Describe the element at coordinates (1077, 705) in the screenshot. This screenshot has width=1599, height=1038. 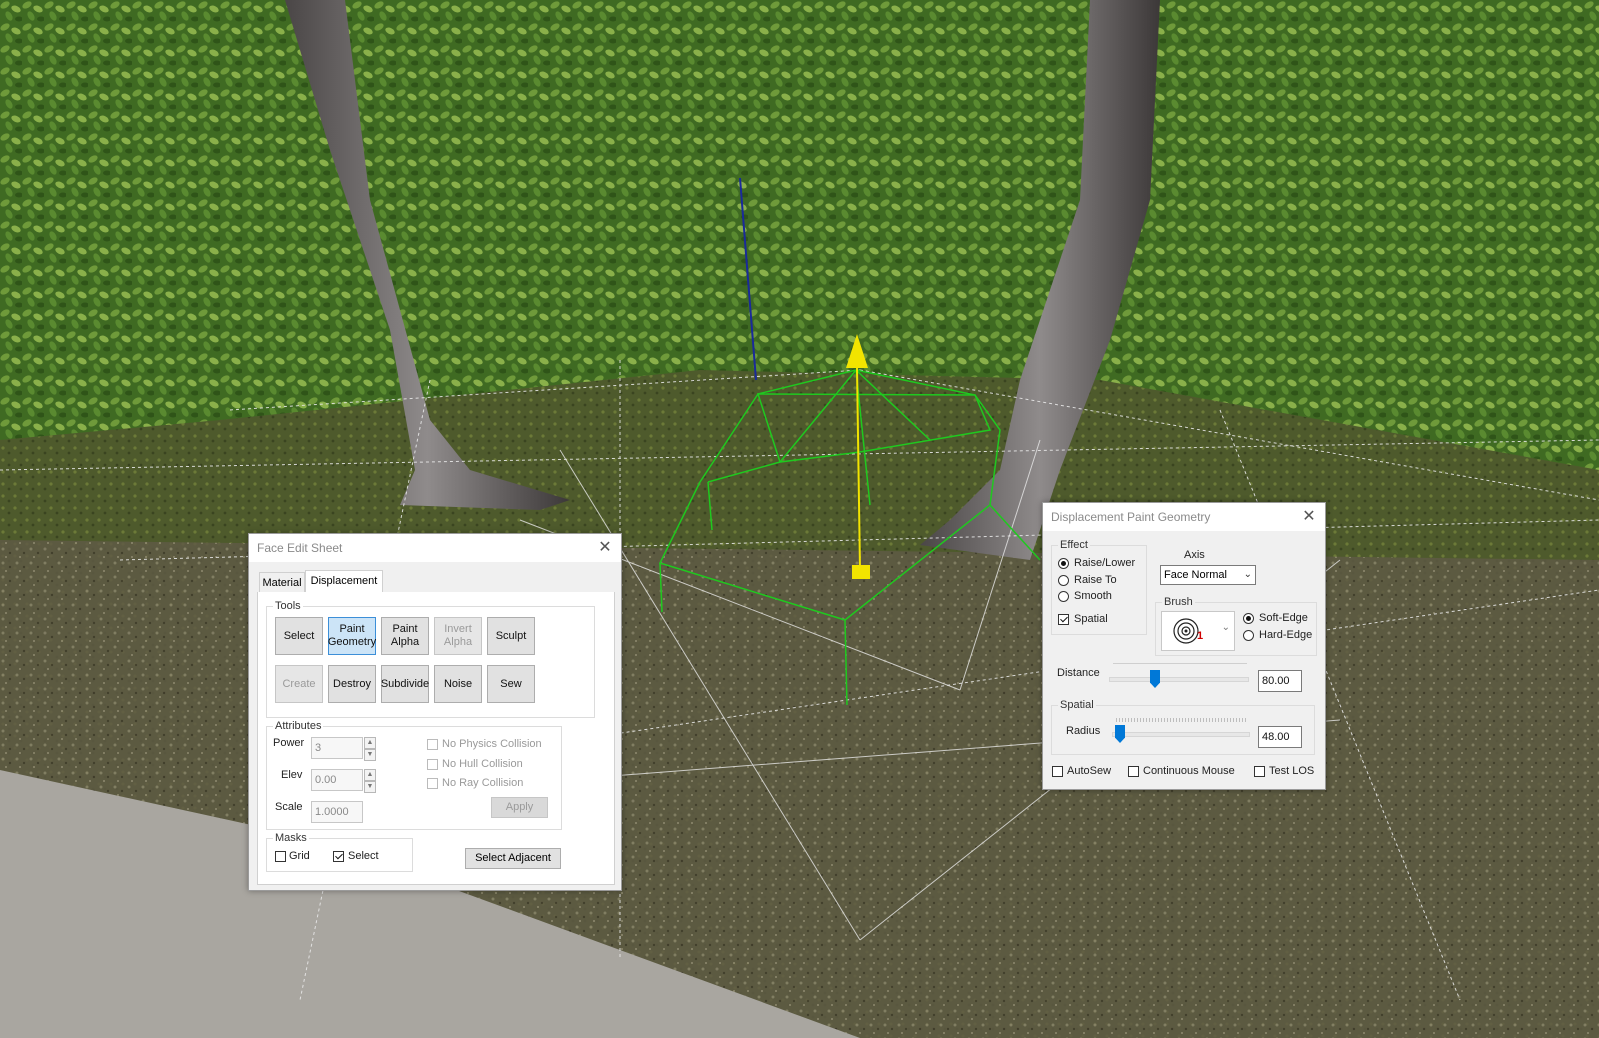
I see `spatial-group-label: Spatial` at that location.